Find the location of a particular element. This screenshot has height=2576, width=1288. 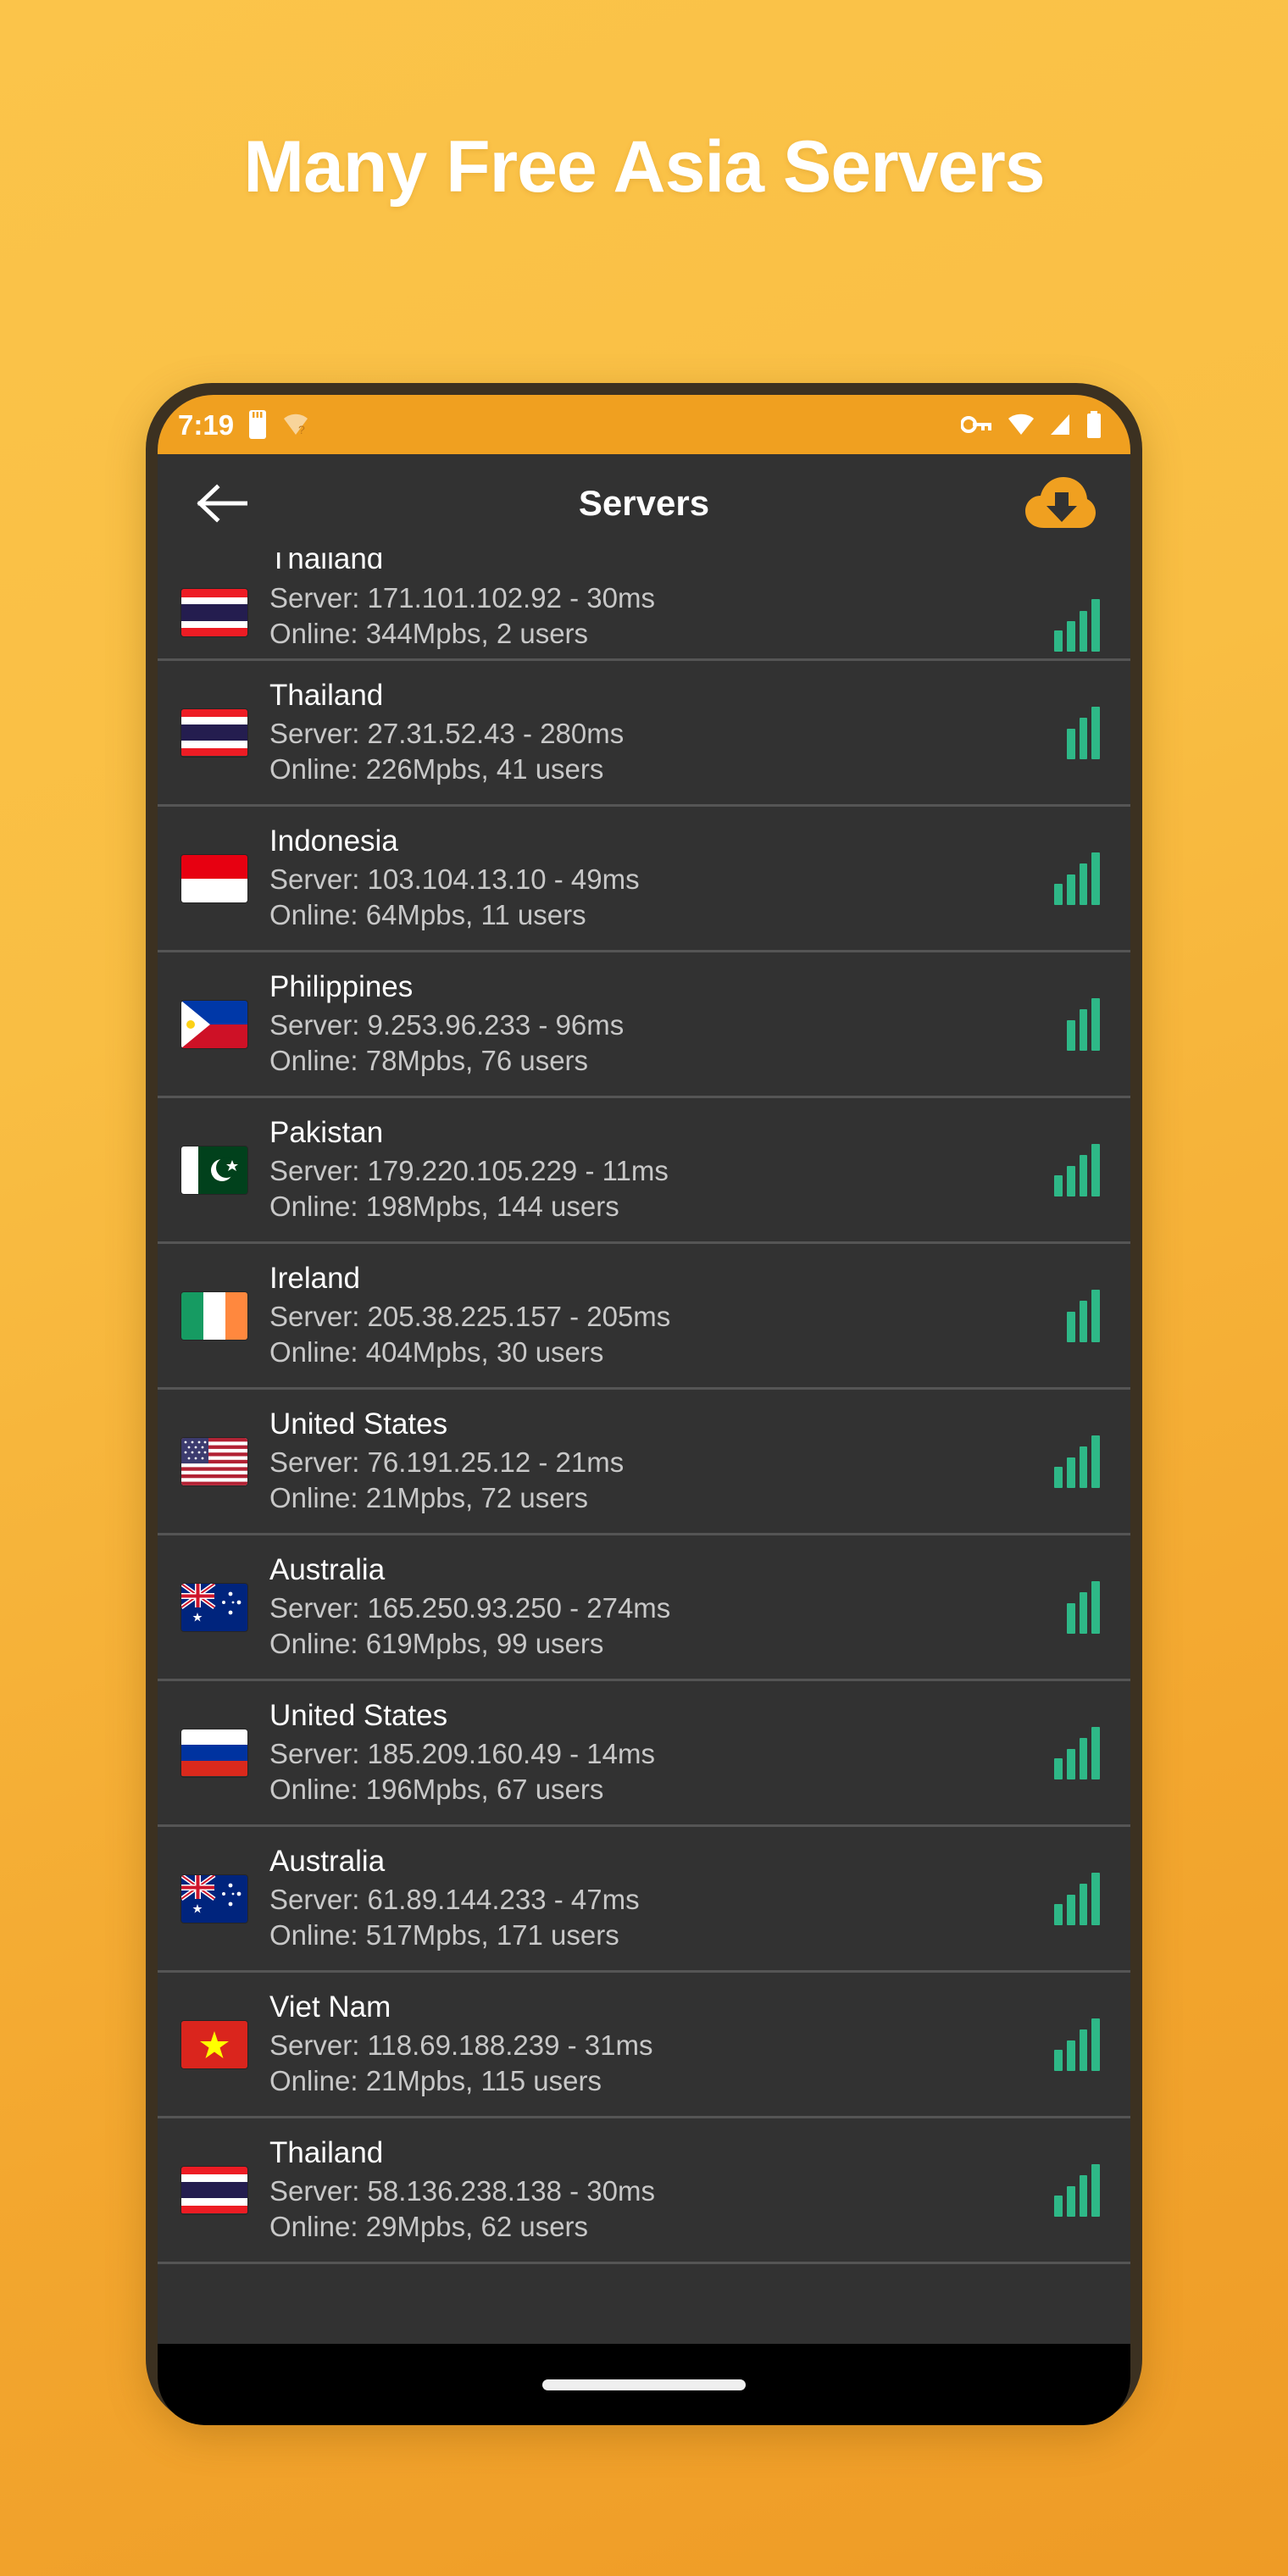

country-name: Indonesia is located at coordinates (333, 841).